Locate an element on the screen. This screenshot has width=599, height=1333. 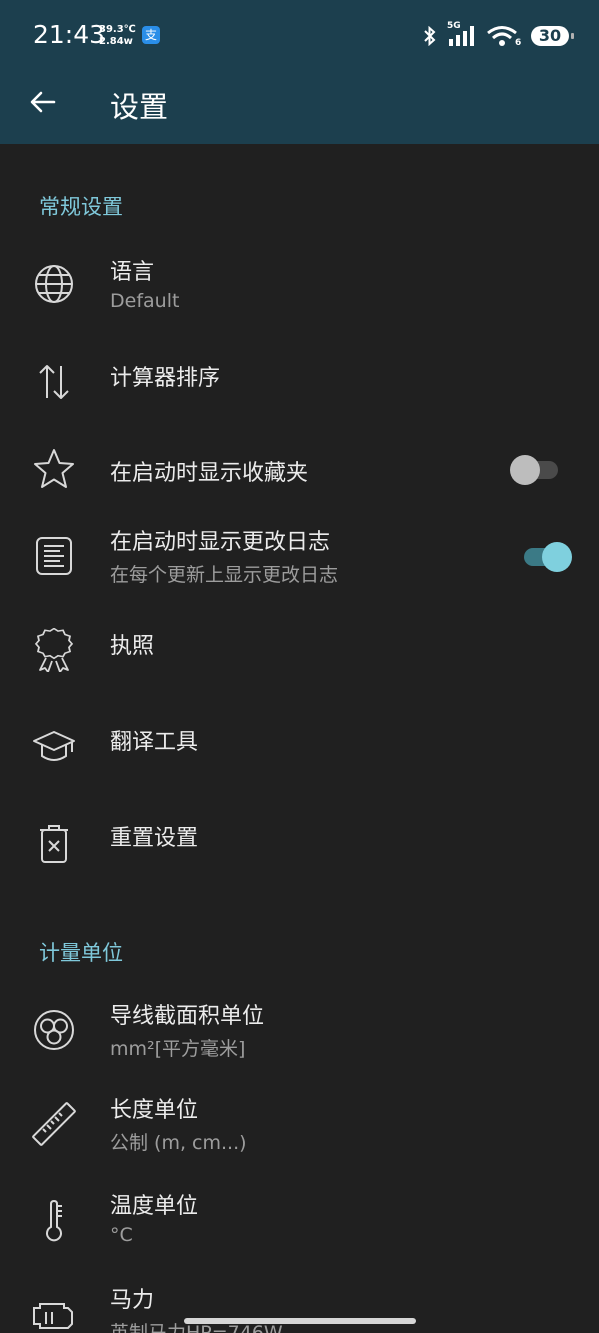
setting-translate: 翻译工具 is located at coordinates (299, 752).